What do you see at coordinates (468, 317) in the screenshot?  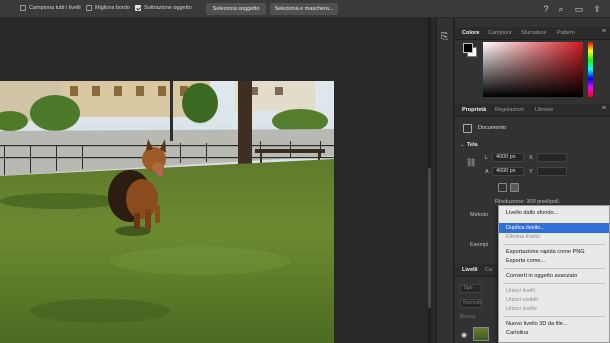 I see `lock-label: Blocca` at bounding box center [468, 317].